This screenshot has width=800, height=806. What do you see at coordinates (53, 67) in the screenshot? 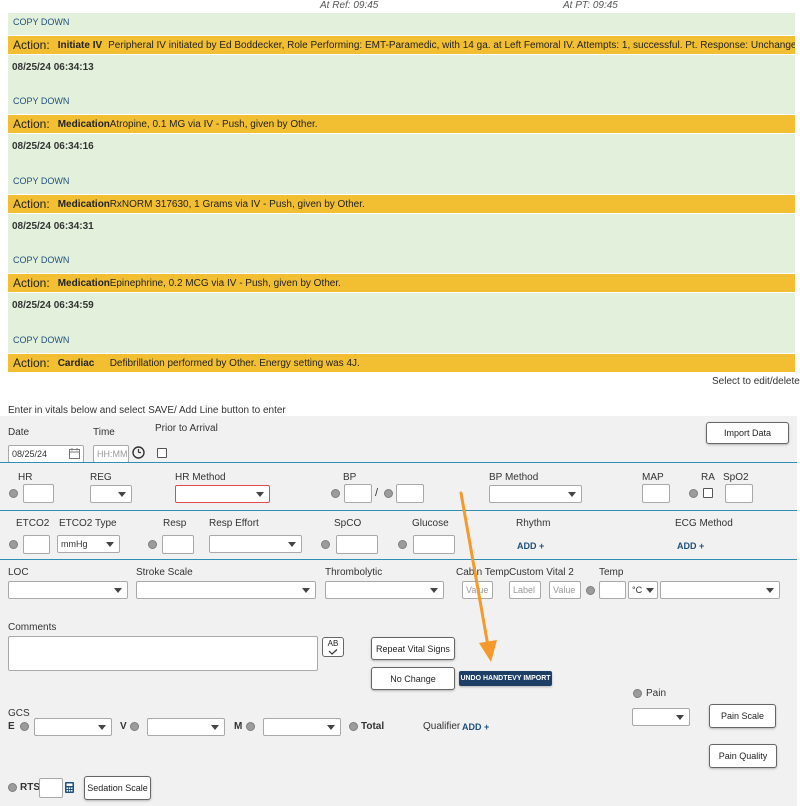
I see `entry-timestamp: 08/25/24 06:34:13` at bounding box center [53, 67].